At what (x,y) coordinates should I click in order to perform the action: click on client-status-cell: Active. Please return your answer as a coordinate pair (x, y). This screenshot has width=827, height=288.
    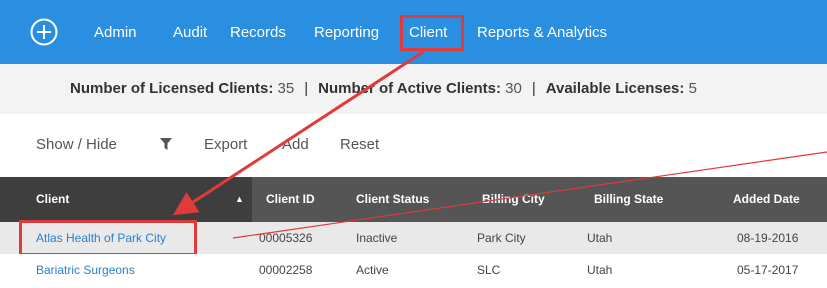
    Looking at the image, I should click on (372, 270).